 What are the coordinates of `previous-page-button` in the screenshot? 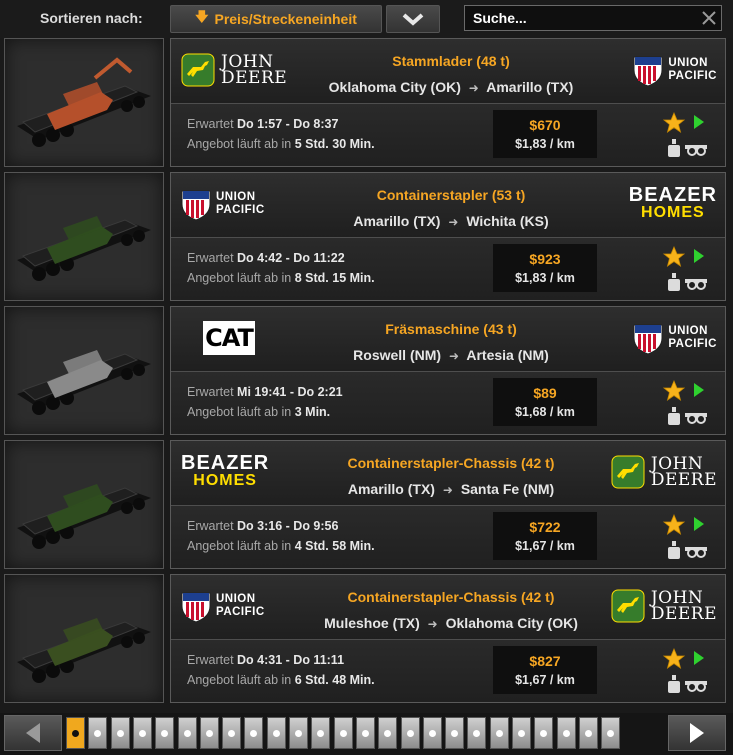 It's located at (33, 733).